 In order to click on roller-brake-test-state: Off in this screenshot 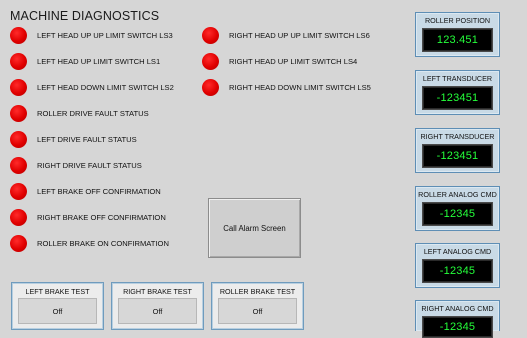, I will do `click(257, 311)`.